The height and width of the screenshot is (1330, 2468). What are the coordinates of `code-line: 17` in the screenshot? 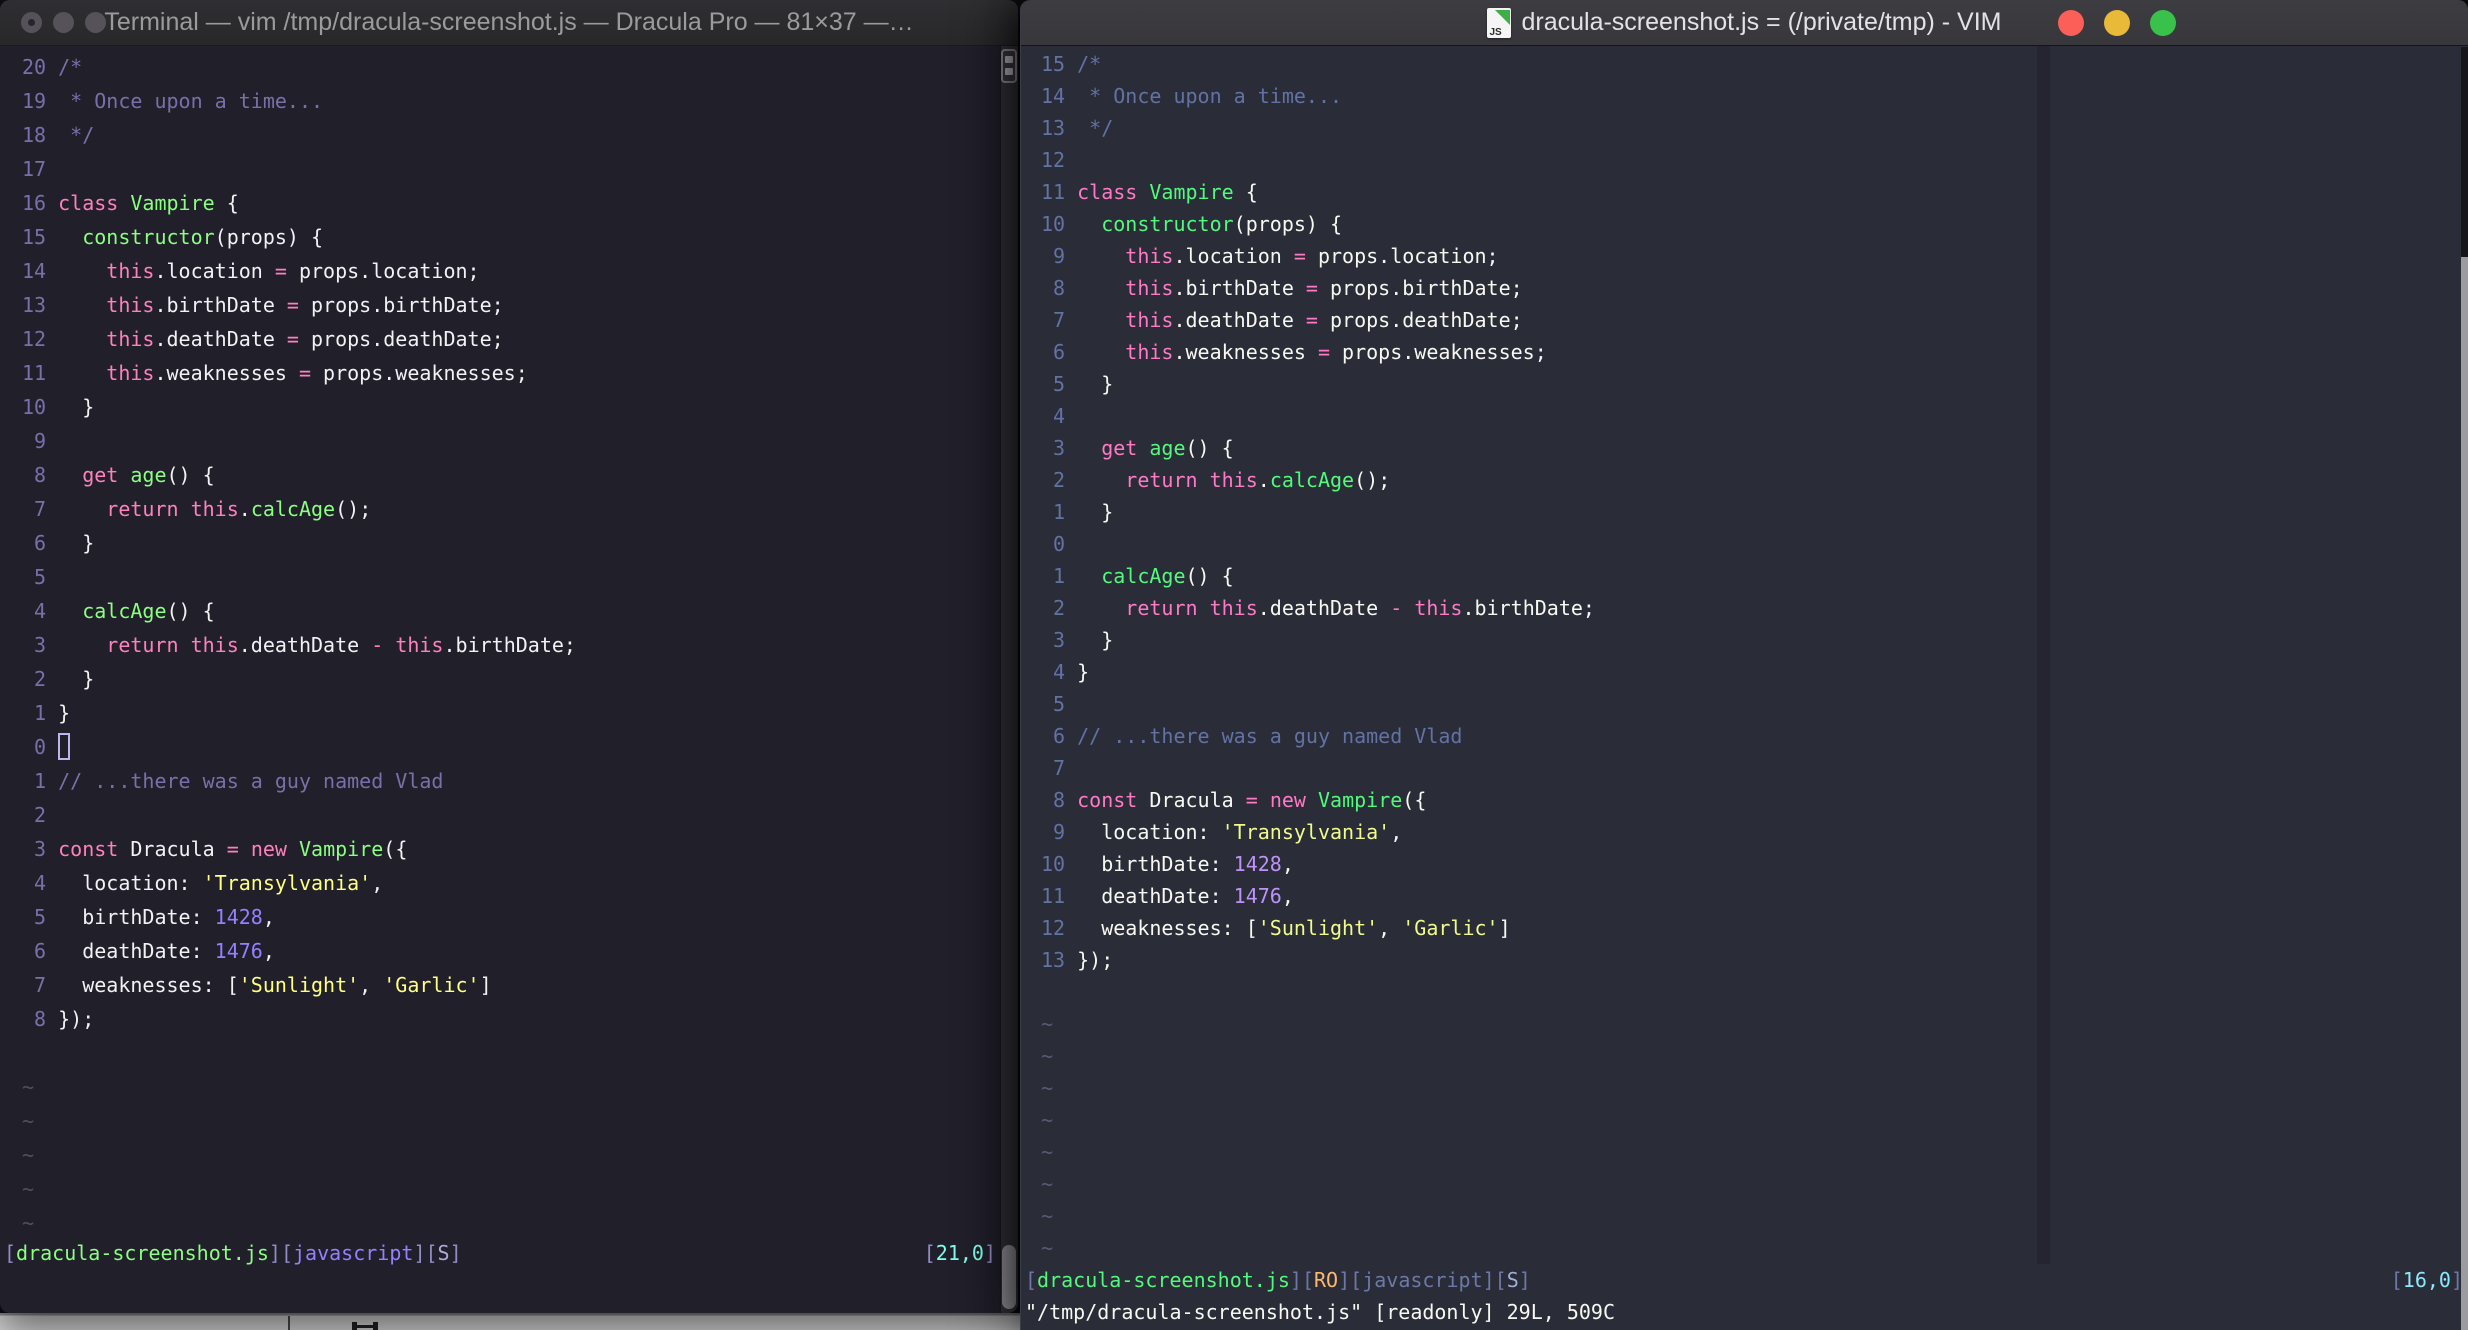 It's located at (511, 169).